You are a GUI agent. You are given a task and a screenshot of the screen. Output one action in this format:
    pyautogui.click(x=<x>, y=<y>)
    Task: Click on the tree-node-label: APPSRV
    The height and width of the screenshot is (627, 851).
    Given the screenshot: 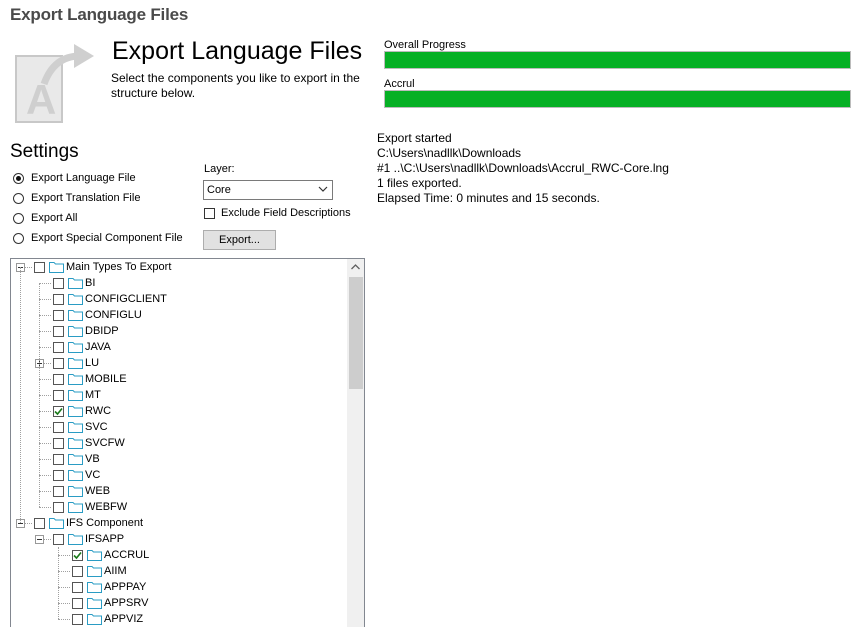 What is the action you would take?
    pyautogui.click(x=126, y=603)
    